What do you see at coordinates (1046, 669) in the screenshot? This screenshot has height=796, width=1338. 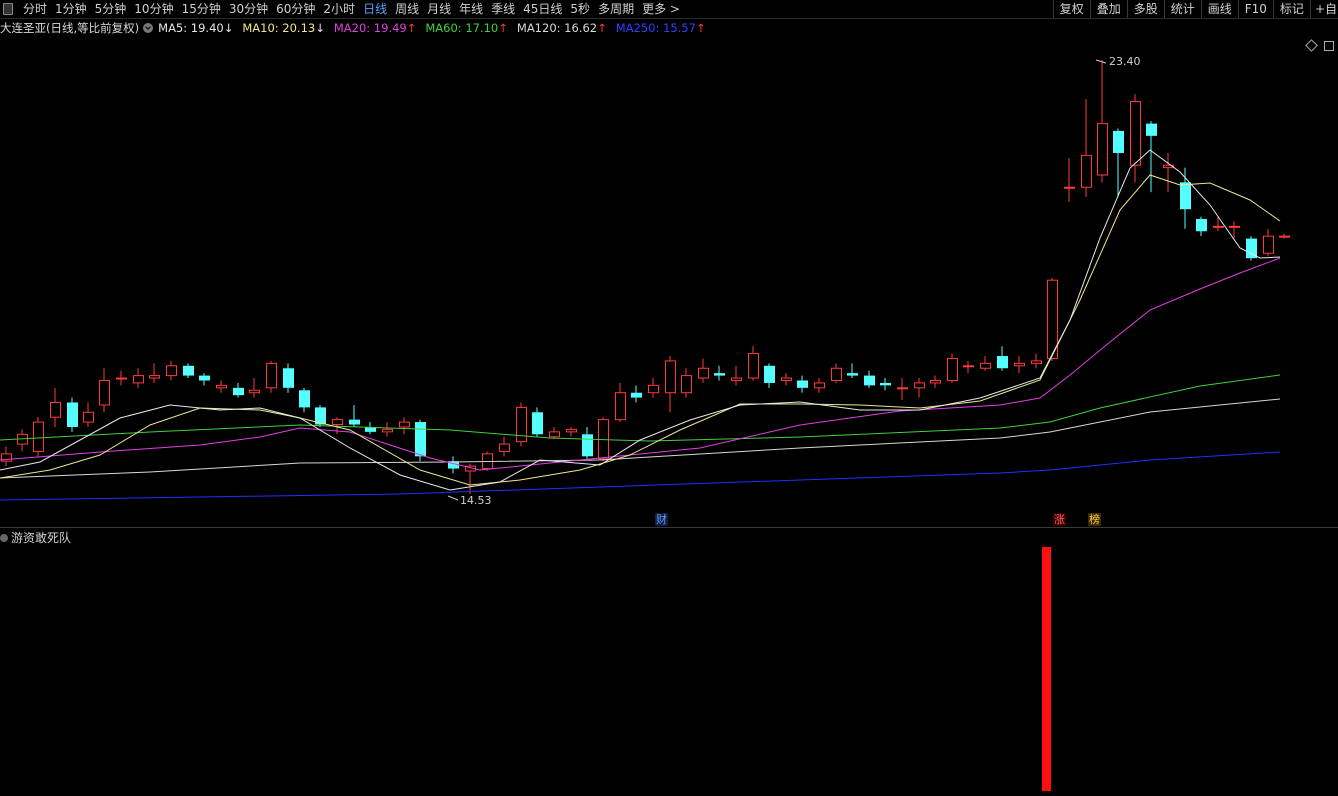 I see `indicator-bar` at bounding box center [1046, 669].